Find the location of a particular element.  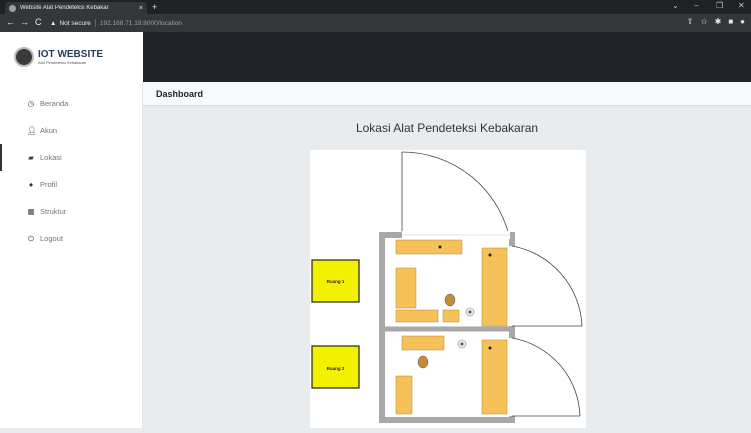

sidebar-item-profil: ● Profil is located at coordinates (71, 184).